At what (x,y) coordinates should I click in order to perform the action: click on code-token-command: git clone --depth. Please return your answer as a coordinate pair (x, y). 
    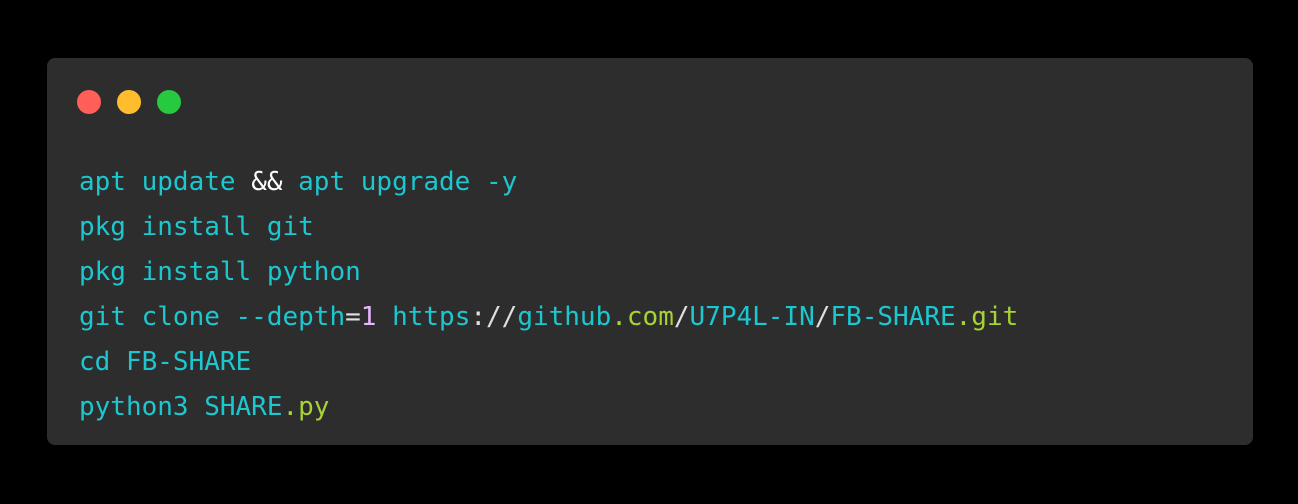
    Looking at the image, I should click on (212, 317).